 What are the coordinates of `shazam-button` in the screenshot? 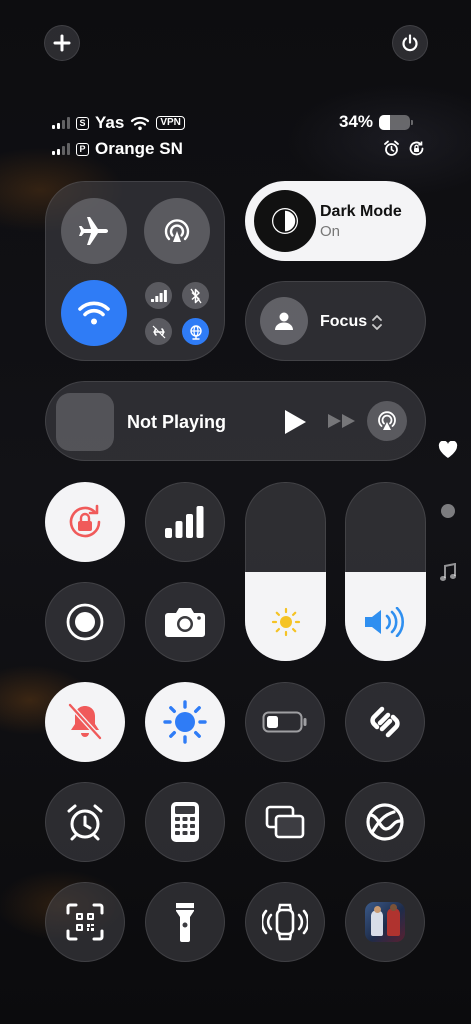 It's located at (385, 722).